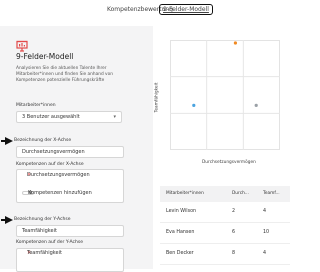  I want to click on x-axis-label-input: Durchsetzungsvermögen, so click(70, 152).